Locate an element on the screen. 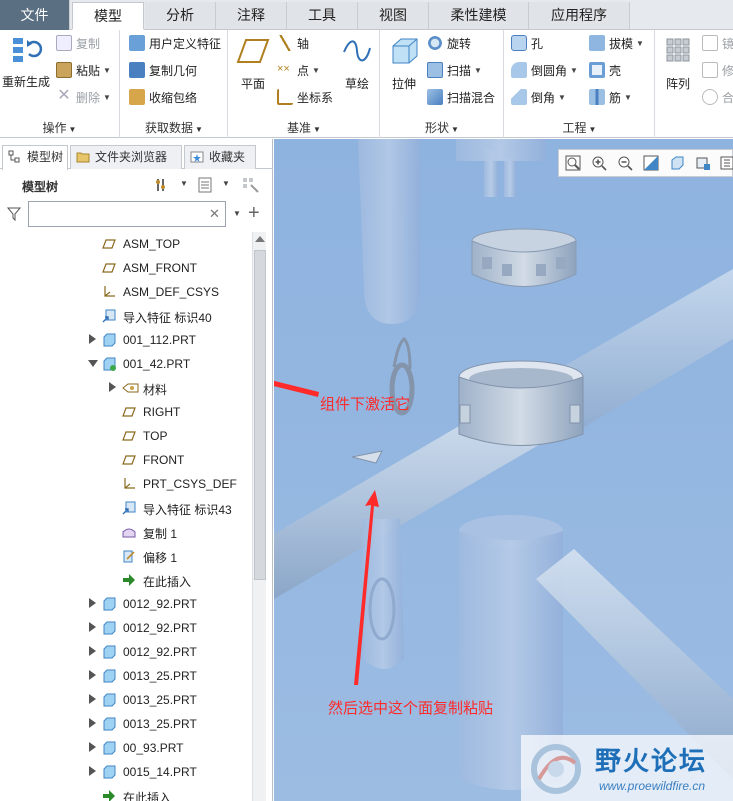 This screenshot has width=733, height=801. udf-button: 用户定义特征 is located at coordinates (175, 43).